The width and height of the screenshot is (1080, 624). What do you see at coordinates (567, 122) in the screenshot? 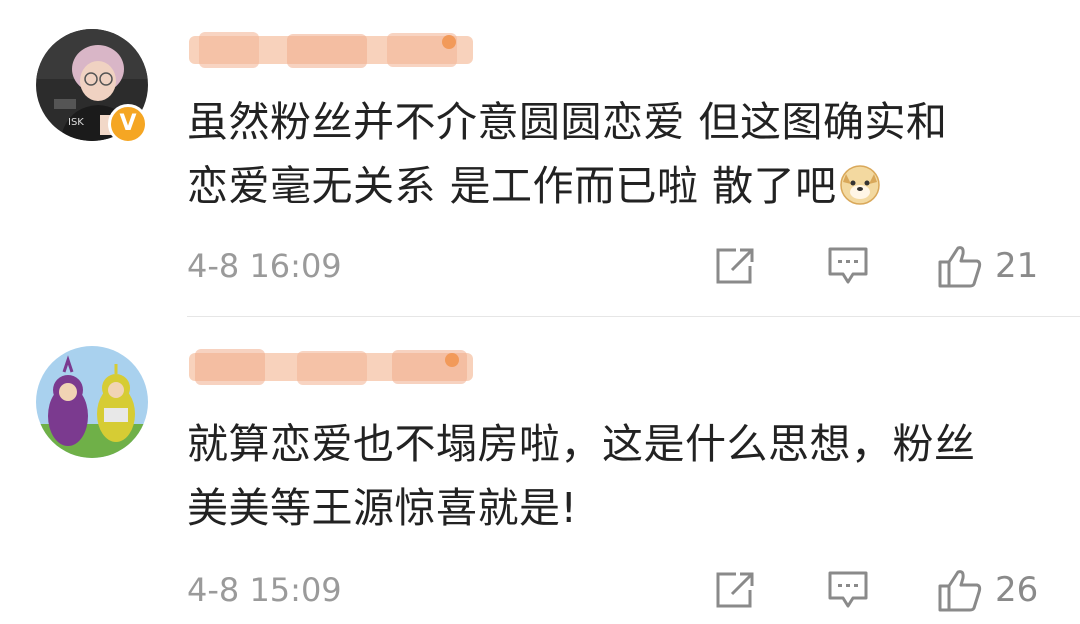
I see `comment-line: 虽然粉丝并不介意圆圆恋爱 但这图确实和` at bounding box center [567, 122].